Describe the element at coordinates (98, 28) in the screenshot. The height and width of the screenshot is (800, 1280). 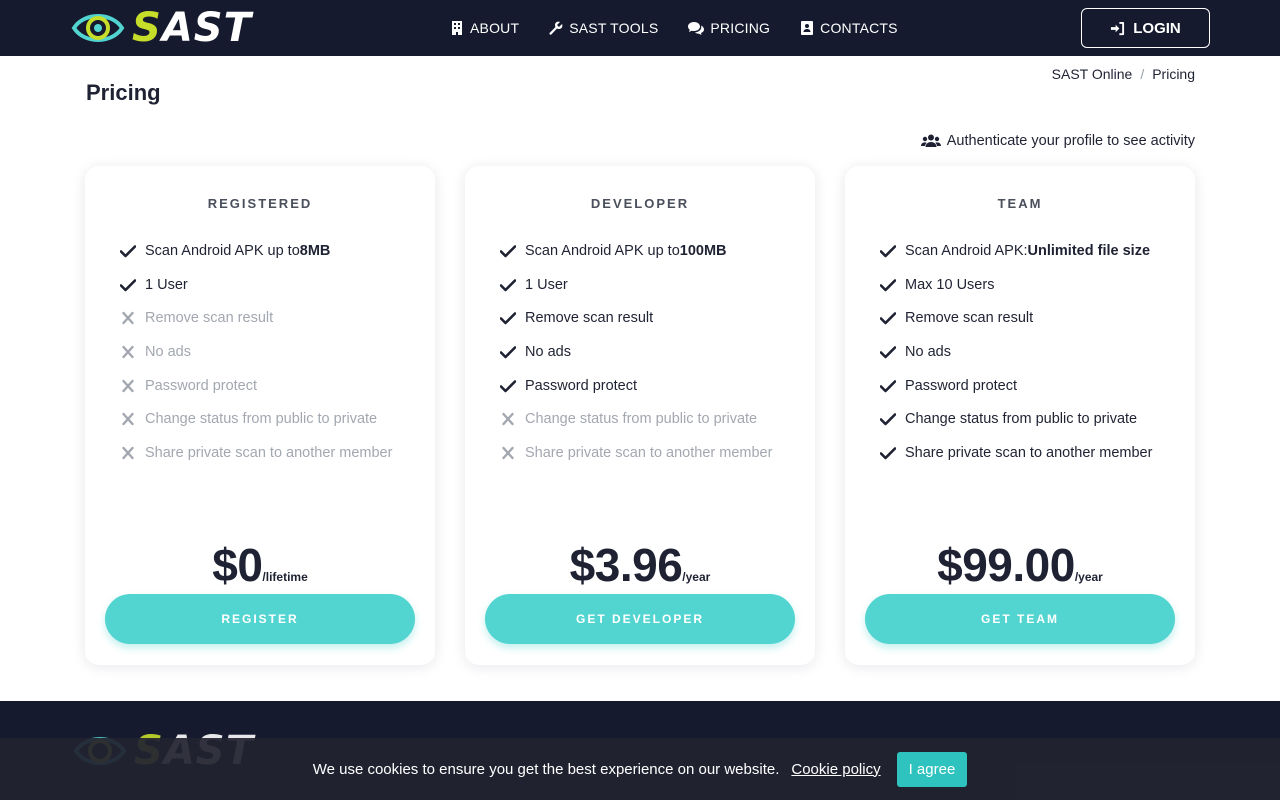
I see `eye-logo-icon` at that location.